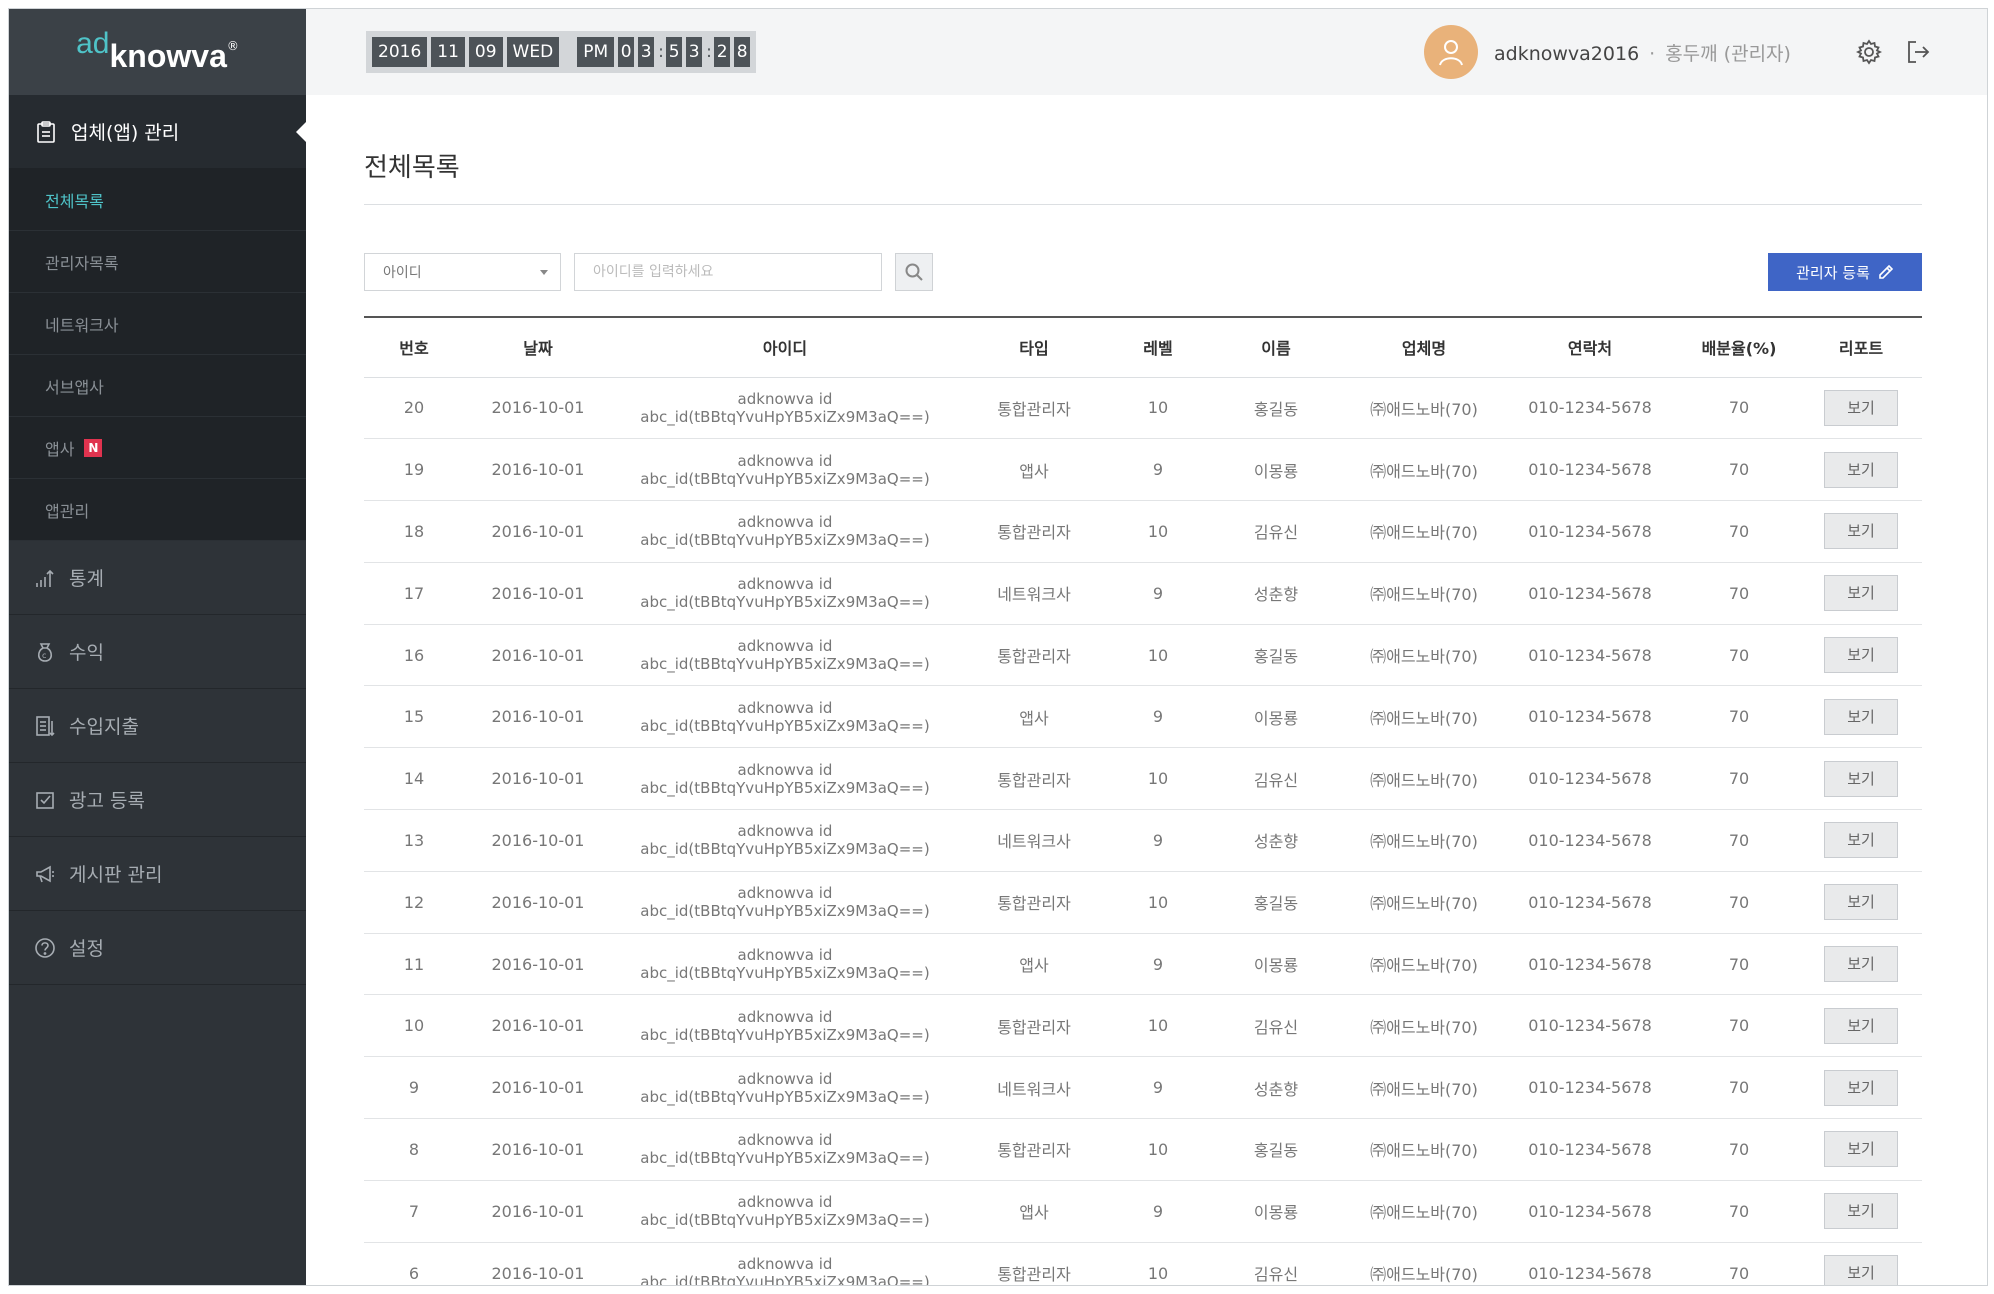 Image resolution: width=1994 pixels, height=1294 pixels. What do you see at coordinates (1918, 52) in the screenshot?
I see `logout-button` at bounding box center [1918, 52].